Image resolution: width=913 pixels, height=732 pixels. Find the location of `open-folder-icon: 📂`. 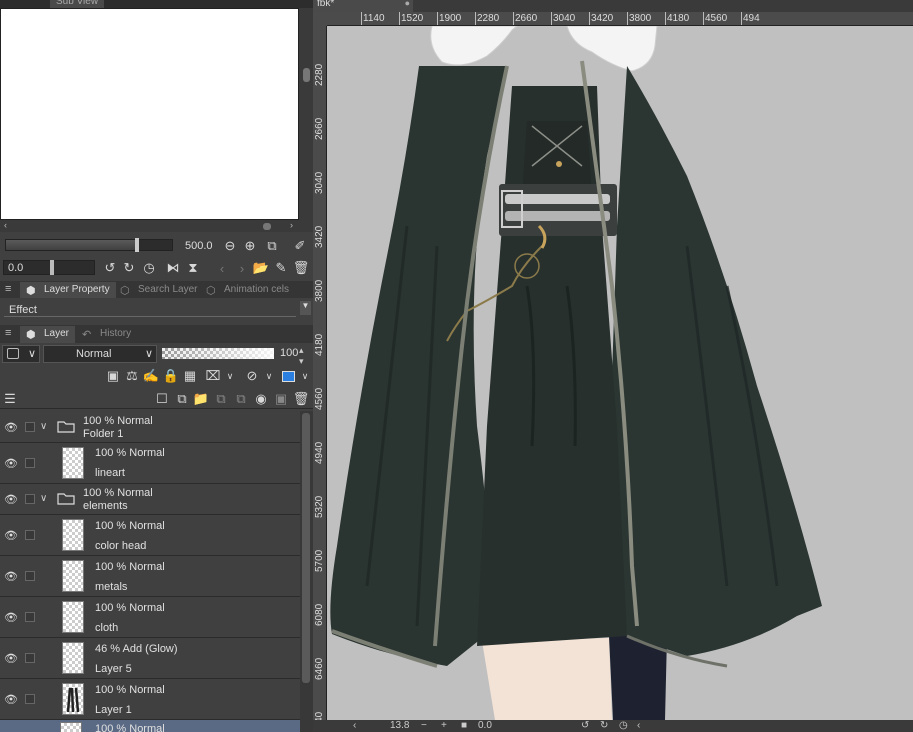

open-folder-icon: 📂 is located at coordinates (261, 268).